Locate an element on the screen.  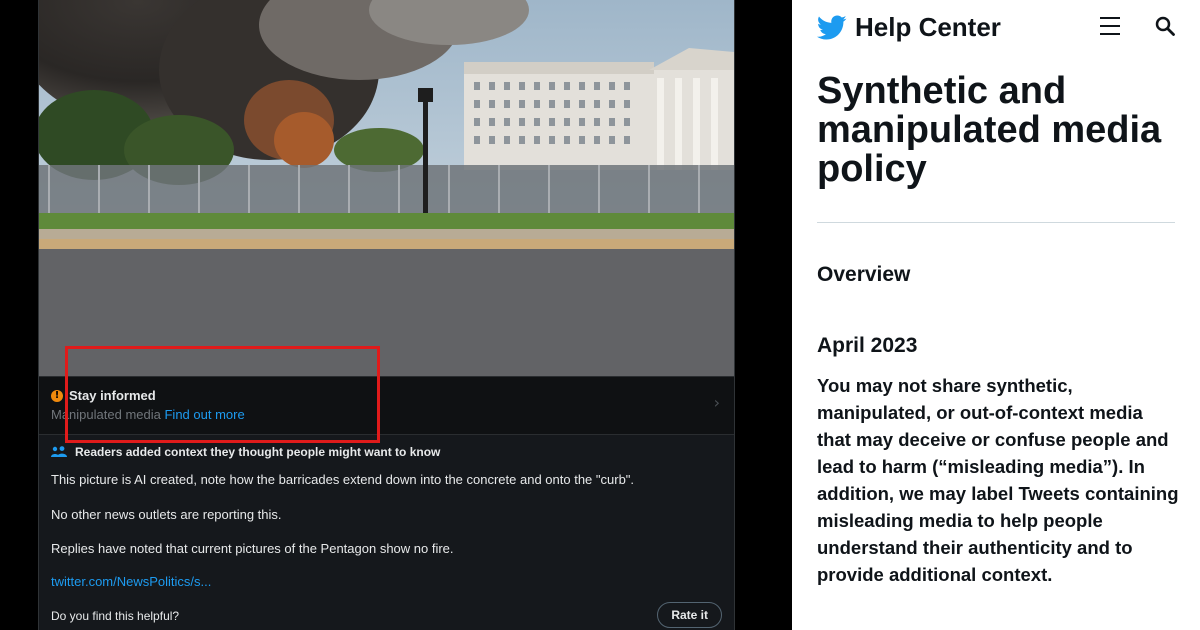
page-title: Synthetic and manipulated media policy is located at coordinates (989, 130).